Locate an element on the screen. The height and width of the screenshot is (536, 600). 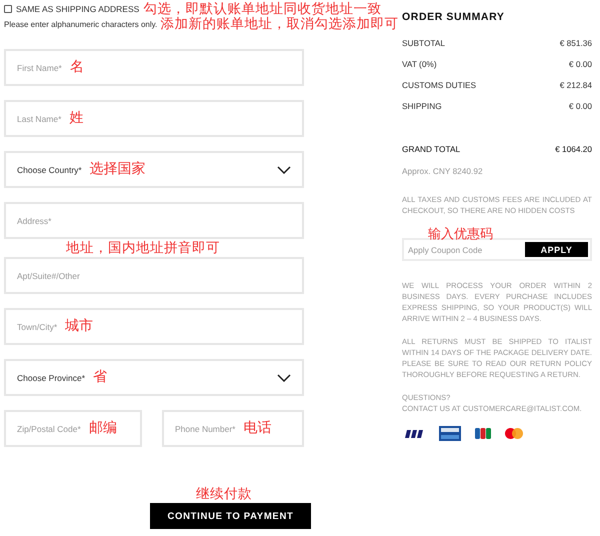
annotation: 邮编 is located at coordinates (102, 428).